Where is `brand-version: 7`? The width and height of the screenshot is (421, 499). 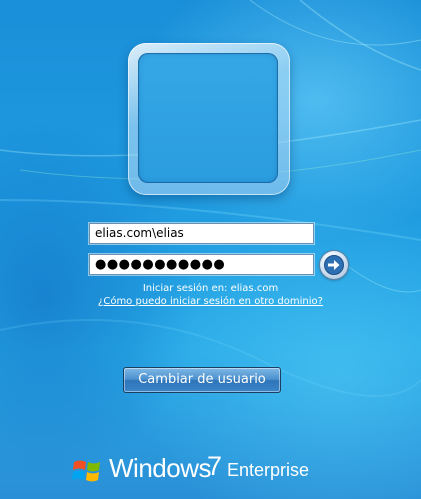
brand-version: 7 is located at coordinates (215, 466).